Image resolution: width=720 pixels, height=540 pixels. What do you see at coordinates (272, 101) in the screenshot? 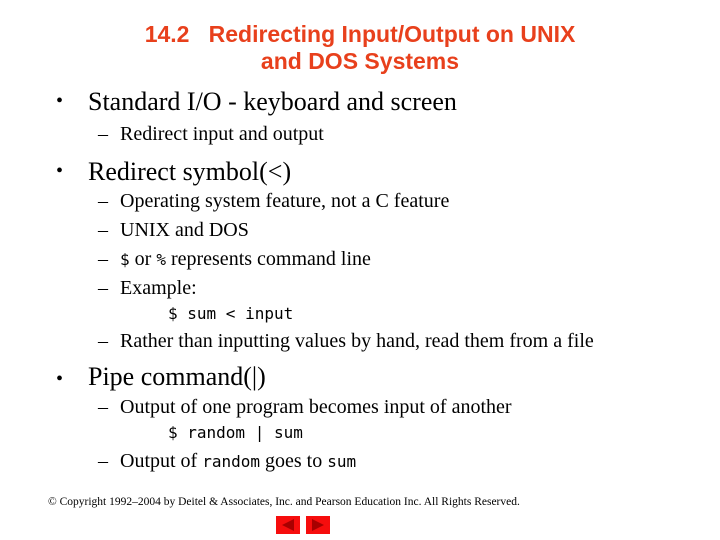
I see `bullet-standard-io: Standard I/O - keyboard and screen` at bounding box center [272, 101].